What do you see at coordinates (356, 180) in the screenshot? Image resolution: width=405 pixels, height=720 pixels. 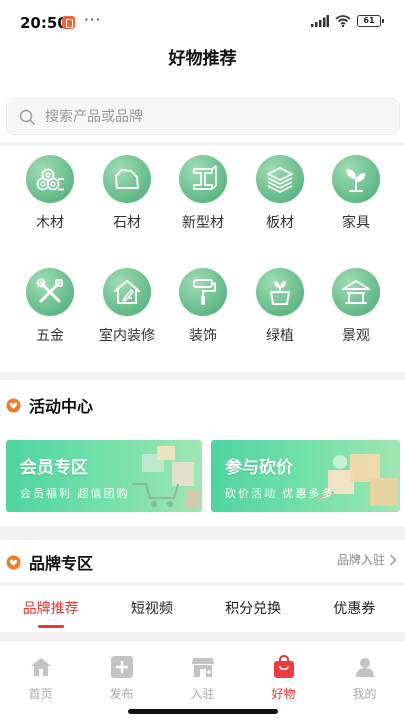 I see `sprout-icon` at bounding box center [356, 180].